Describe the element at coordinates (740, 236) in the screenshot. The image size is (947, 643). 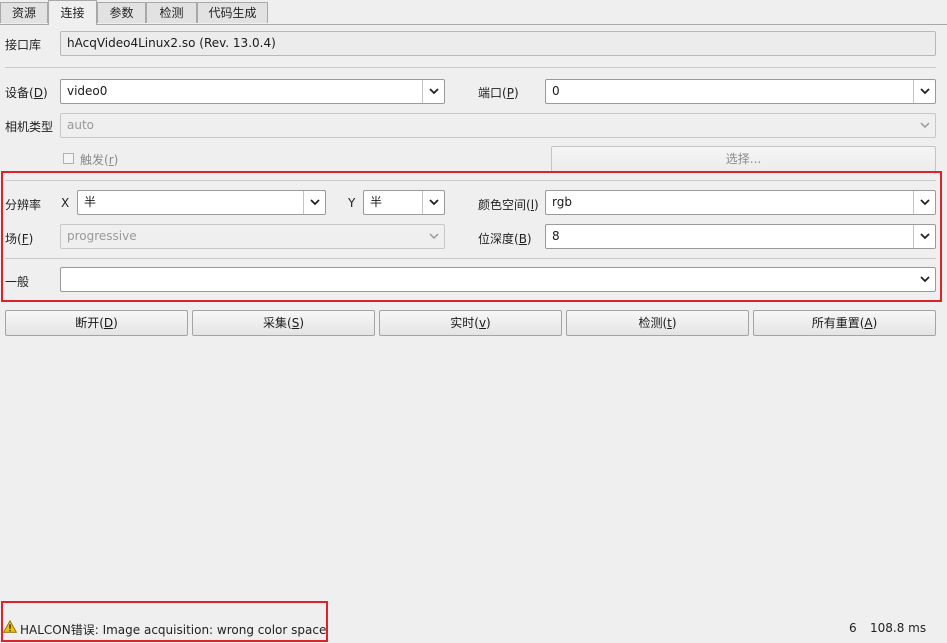
I see `bit-depth-combo: 8` at that location.